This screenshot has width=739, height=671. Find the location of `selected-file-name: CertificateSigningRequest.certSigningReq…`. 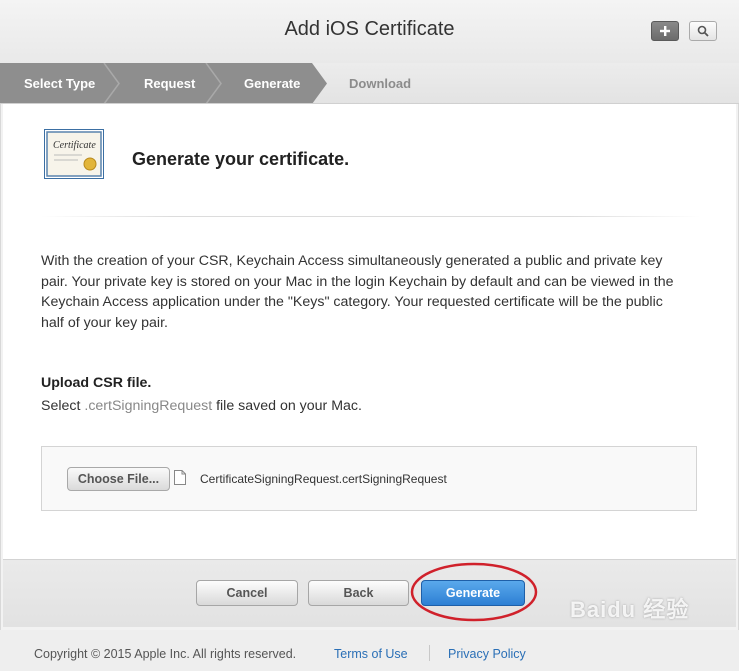

selected-file-name: CertificateSigningRequest.certSigningReq… is located at coordinates (323, 479).